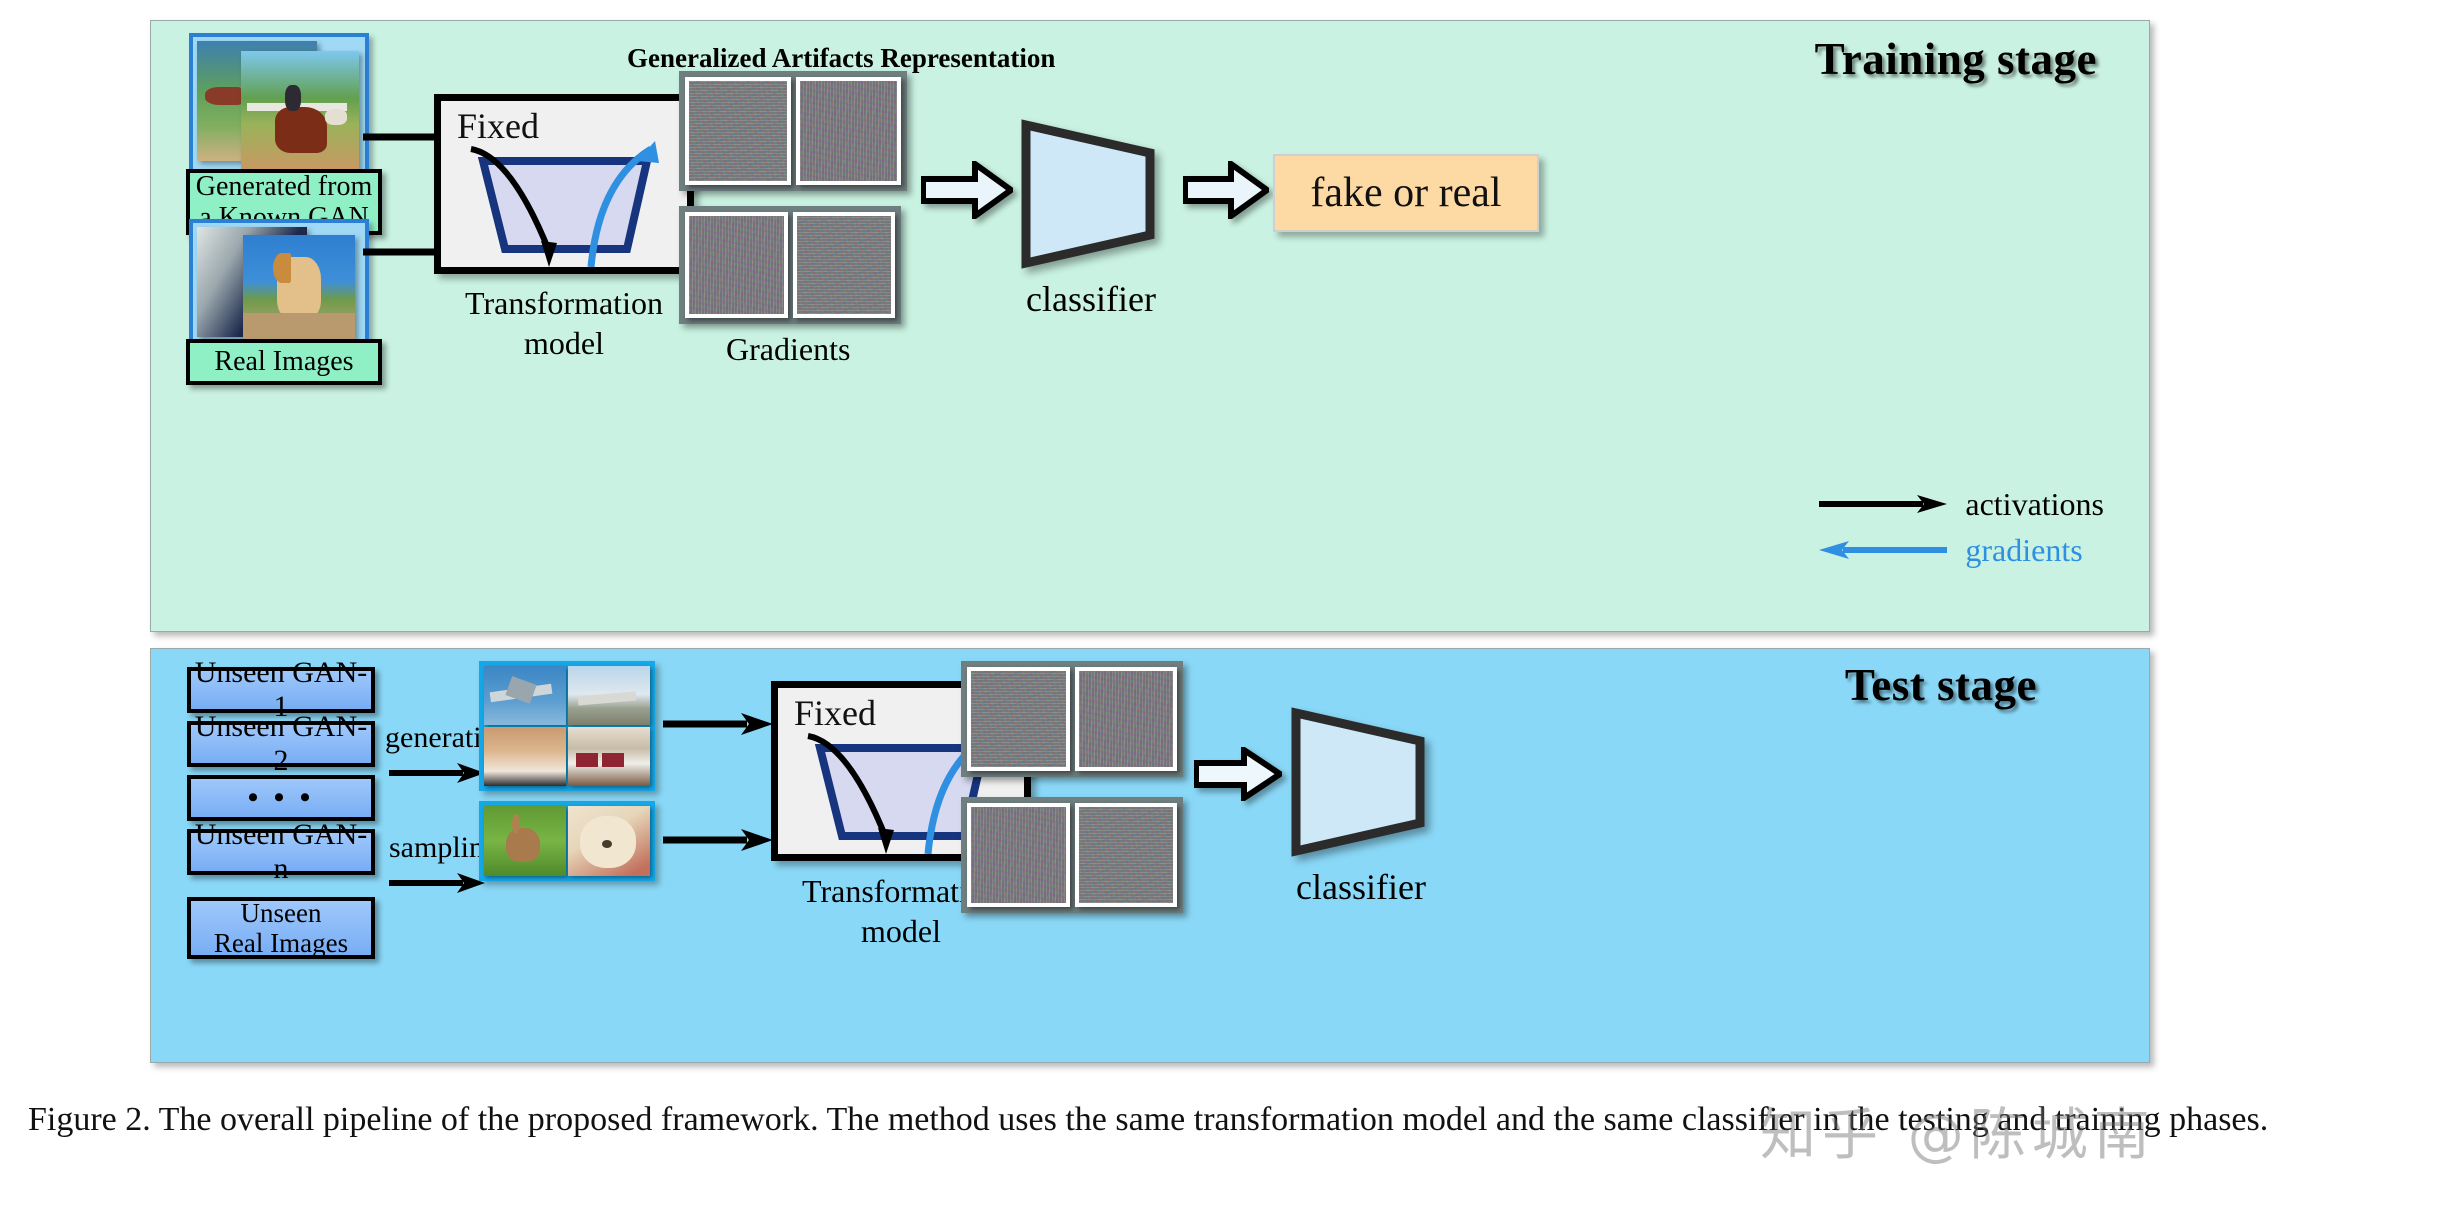 The width and height of the screenshot is (2448, 1230). What do you see at coordinates (437, 773) in the screenshot?
I see `arrow-generating` at bounding box center [437, 773].